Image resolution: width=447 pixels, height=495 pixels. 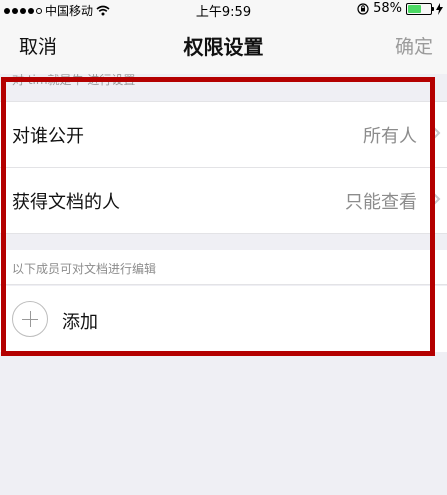 What do you see at coordinates (223, 88) in the screenshot?
I see `section-header-settings-for: 对 tim就是牛 进行设置` at bounding box center [223, 88].